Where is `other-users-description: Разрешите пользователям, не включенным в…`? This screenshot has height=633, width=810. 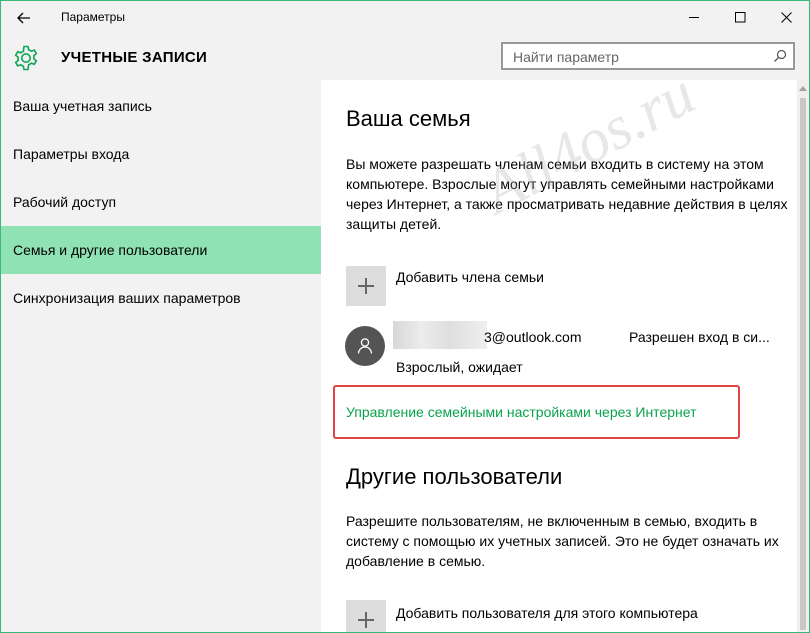
other-users-description: Разрешите пользователям, не включенным в… is located at coordinates (562, 541).